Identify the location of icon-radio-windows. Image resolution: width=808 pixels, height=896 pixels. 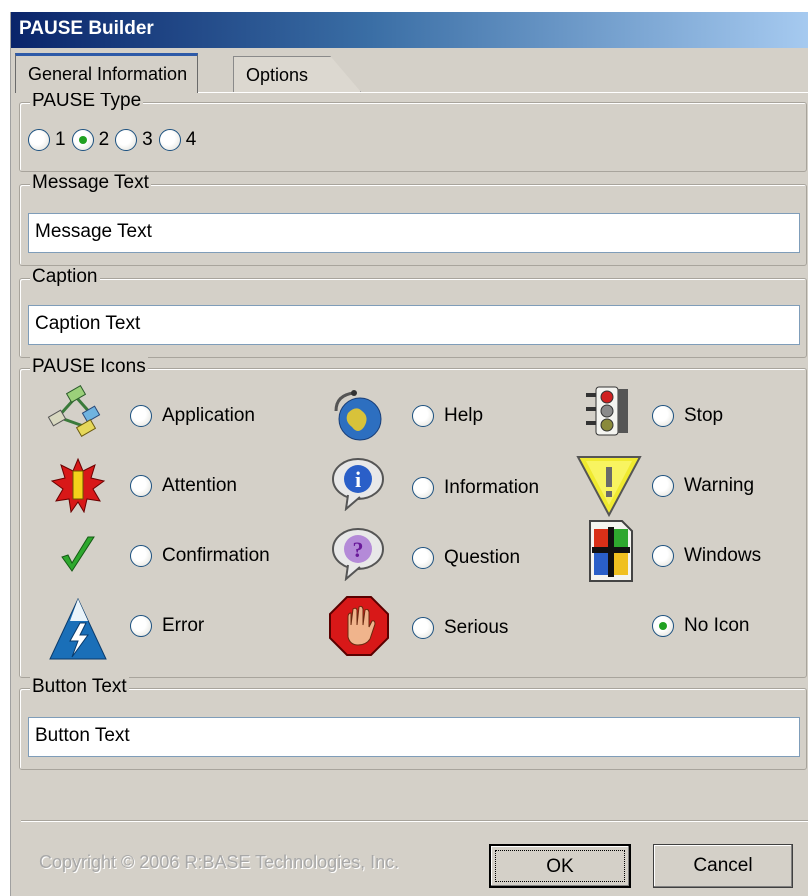
(663, 556).